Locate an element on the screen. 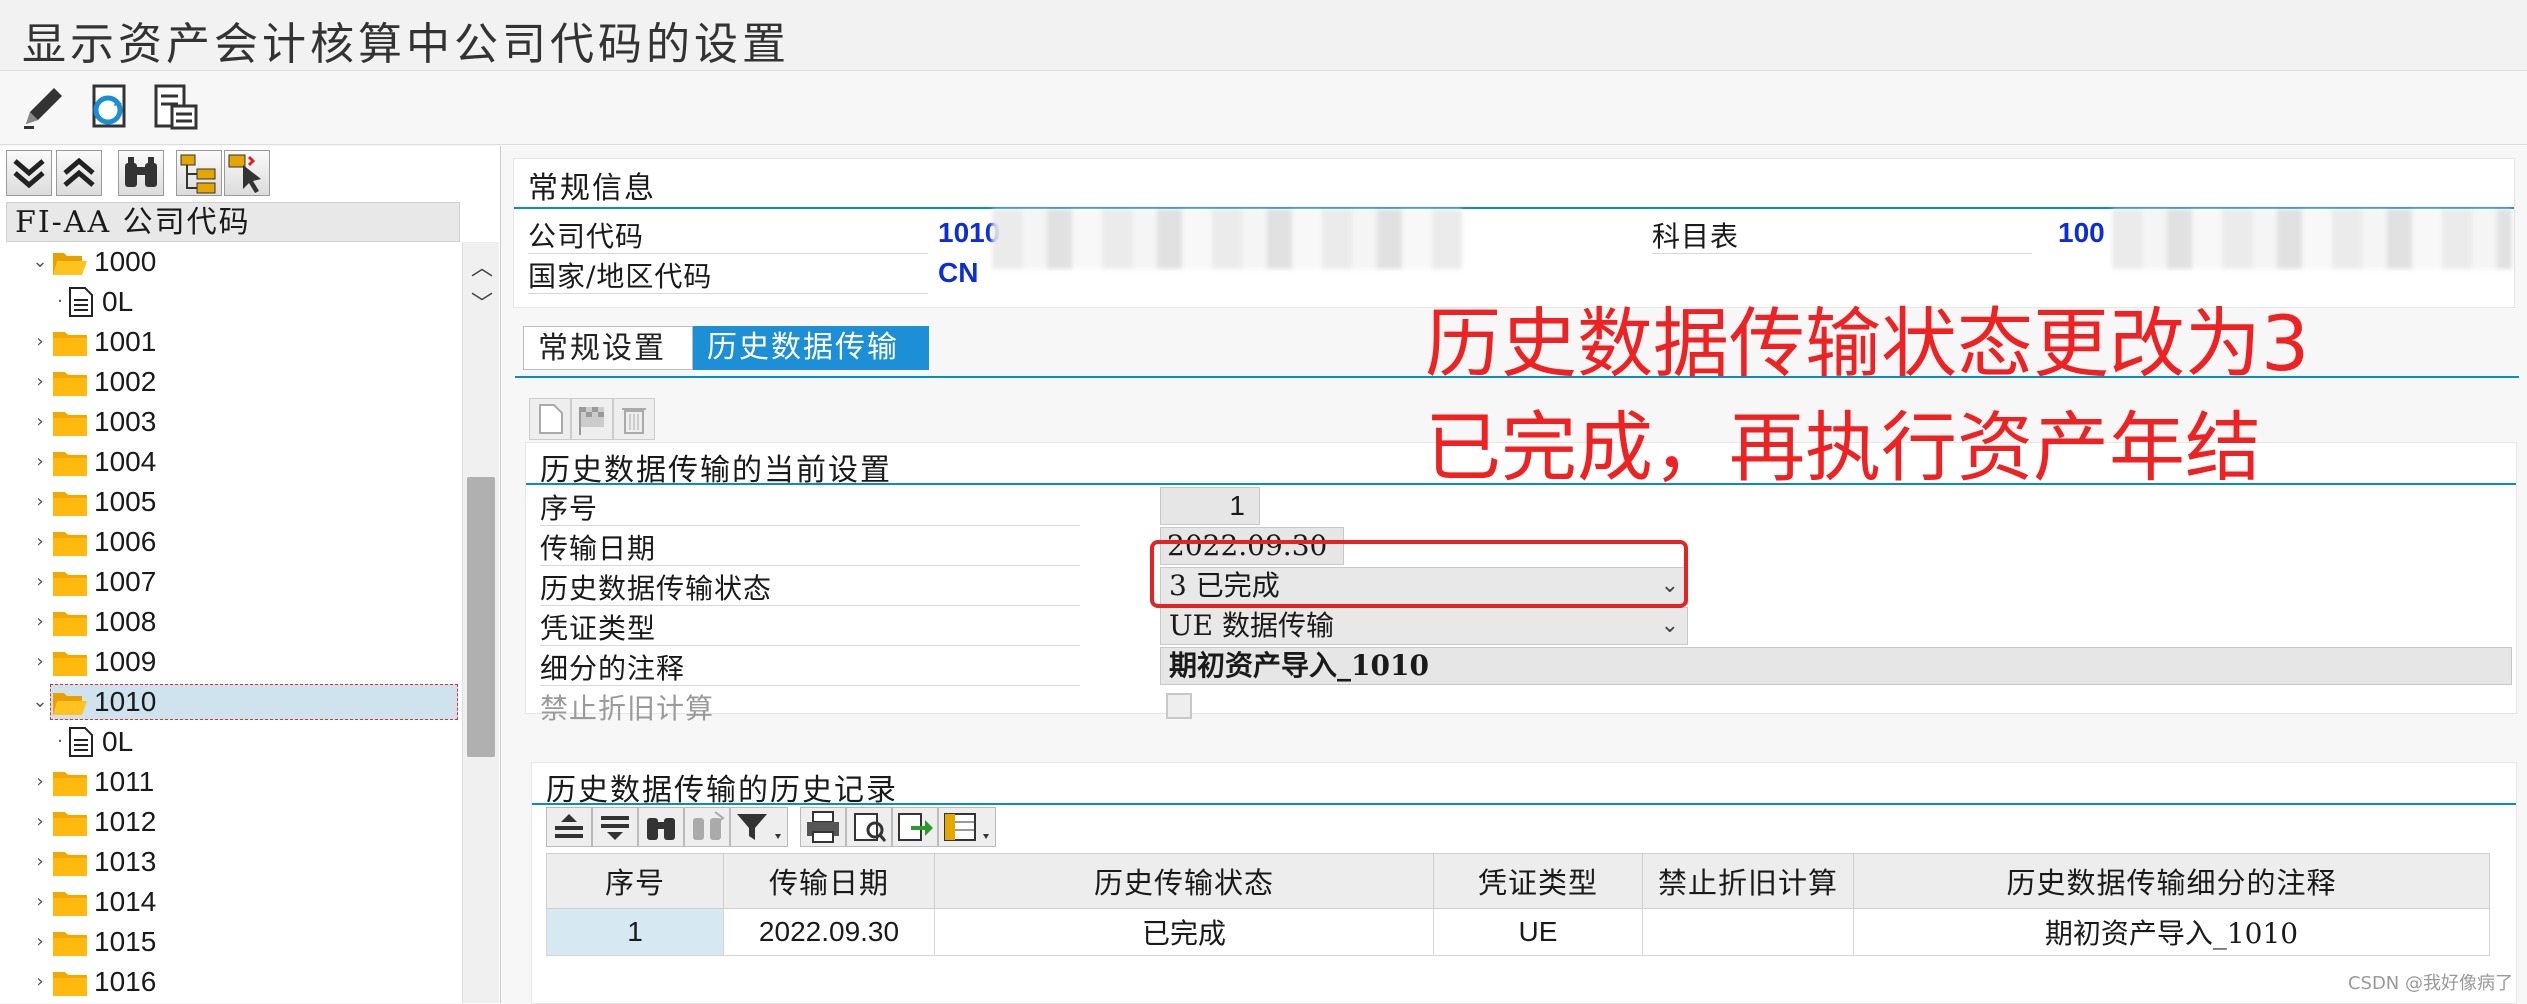  tree-node: › 1007 is located at coordinates (230, 582).